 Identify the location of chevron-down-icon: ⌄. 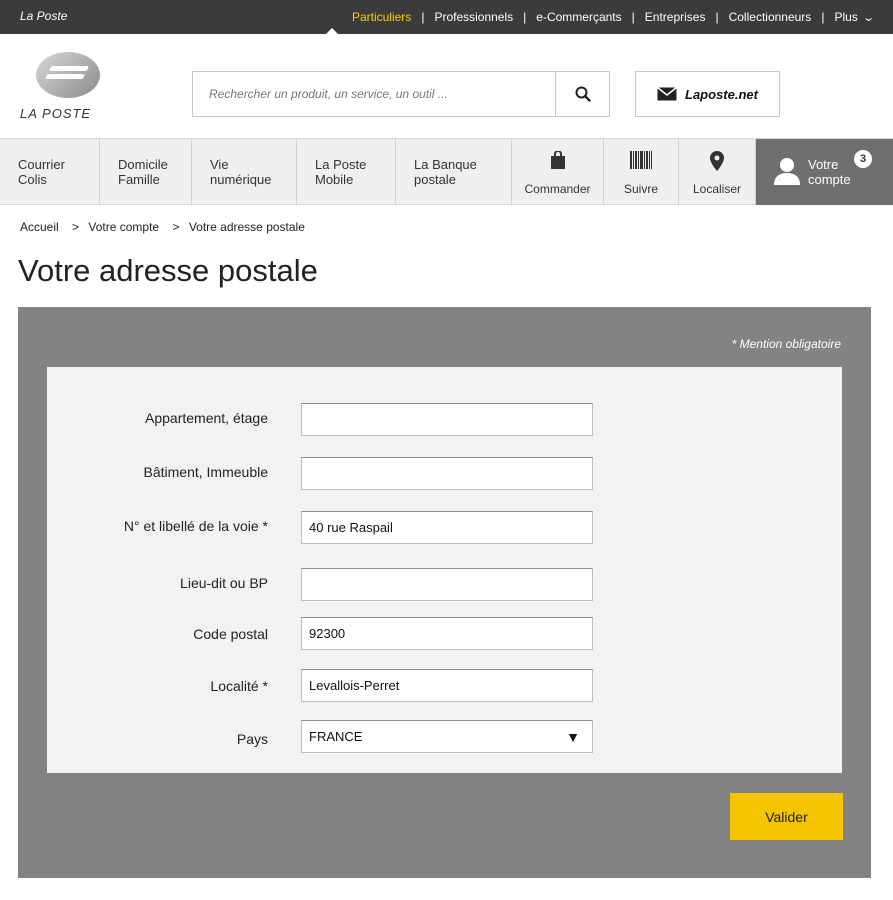
(868, 18).